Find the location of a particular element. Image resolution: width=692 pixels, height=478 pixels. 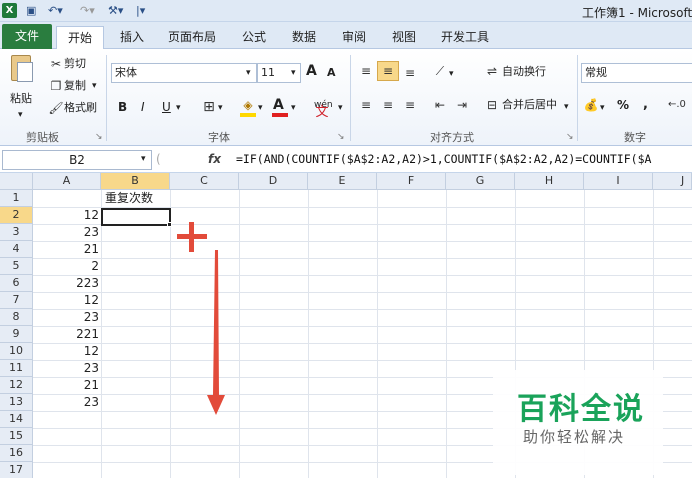

shrink-font-button: A is located at coordinates (331, 73).